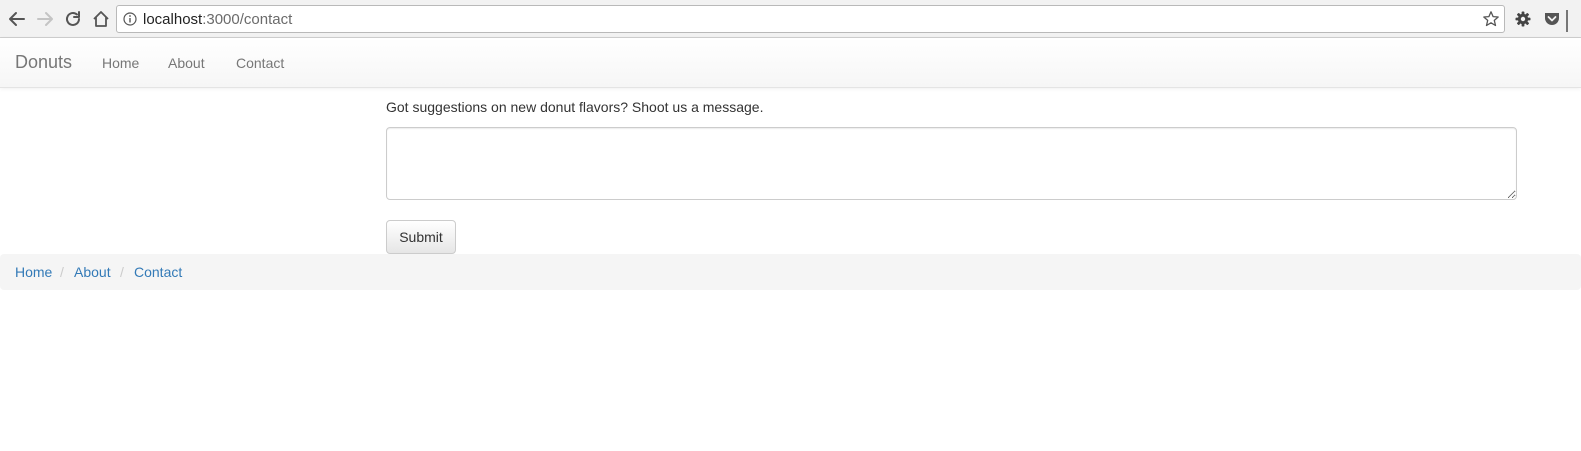 The width and height of the screenshot is (1581, 451). I want to click on site-navbar: Donuts Home About Contact, so click(790, 63).